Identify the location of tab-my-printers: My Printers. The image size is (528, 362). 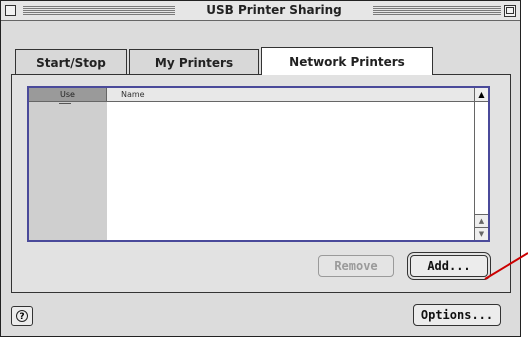
(194, 62).